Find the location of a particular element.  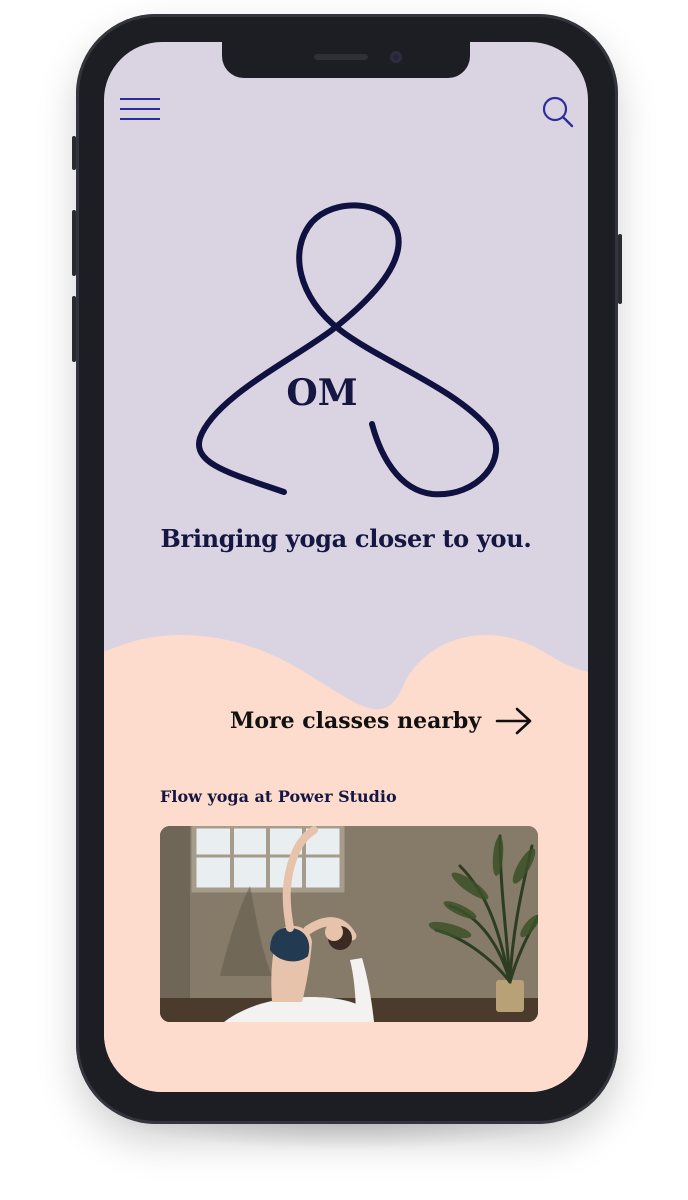

hamburger-menu-icon is located at coordinates (140, 111).